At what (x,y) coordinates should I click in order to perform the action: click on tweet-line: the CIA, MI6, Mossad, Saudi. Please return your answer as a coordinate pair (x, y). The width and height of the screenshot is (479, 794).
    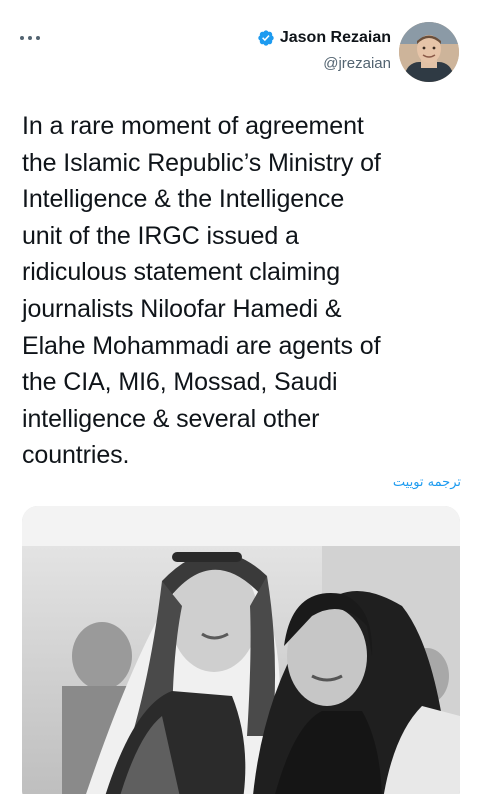
    Looking at the image, I should click on (180, 382).